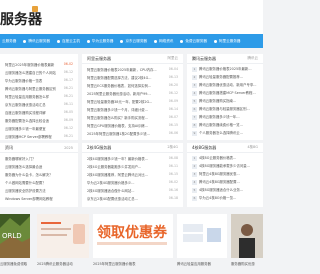 Image resolution: width=320 pixels, height=274 pixels. I want to click on nav-item-jd: 京东云服务器, so click(134, 41).